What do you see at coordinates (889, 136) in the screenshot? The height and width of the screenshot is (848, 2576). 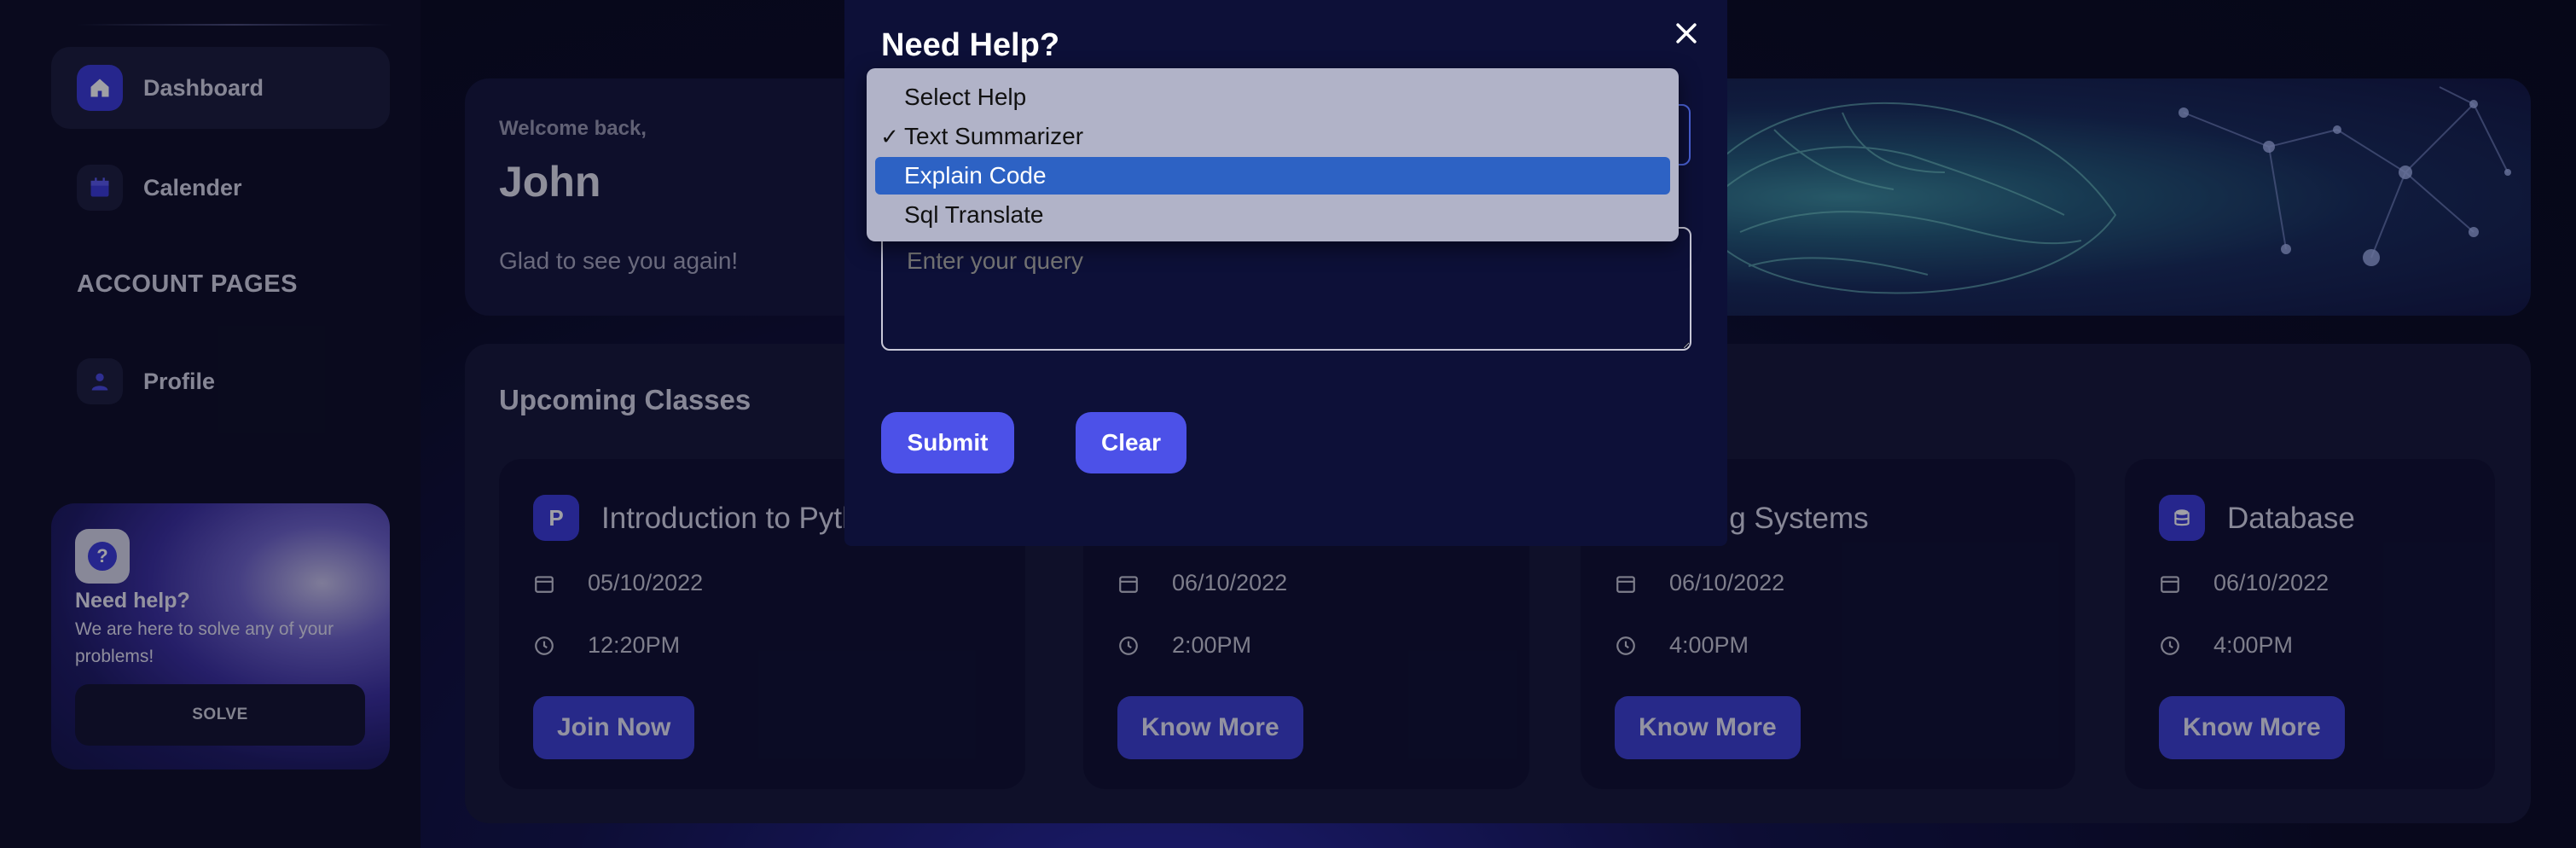 I see `checkmark-icon: ✓` at bounding box center [889, 136].